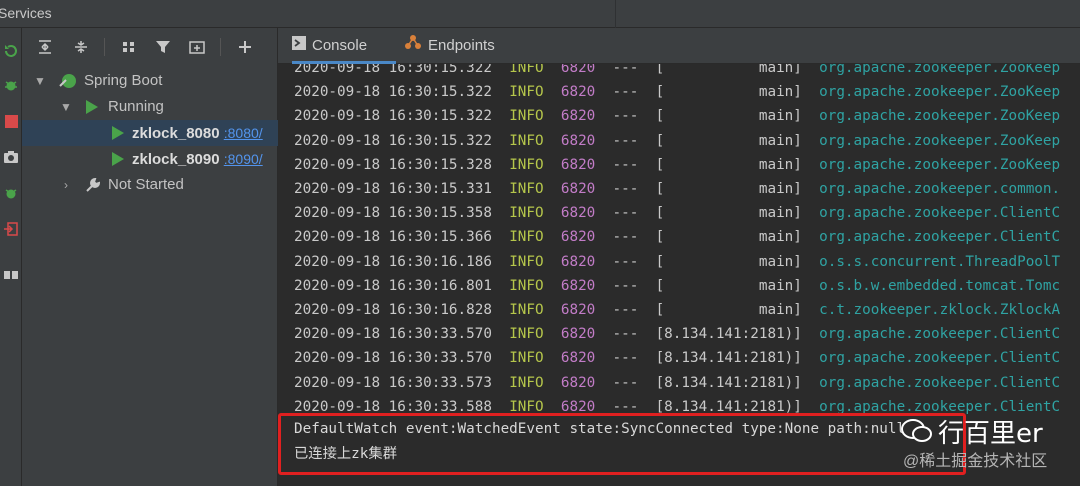 The width and height of the screenshot is (1080, 486). I want to click on service-port-link: :8090/, so click(243, 159).